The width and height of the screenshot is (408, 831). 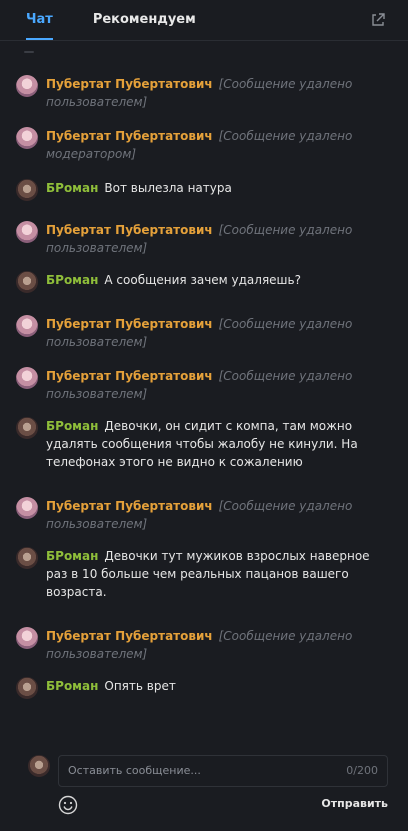 I want to click on scroll-indicator, so click(x=29, y=52).